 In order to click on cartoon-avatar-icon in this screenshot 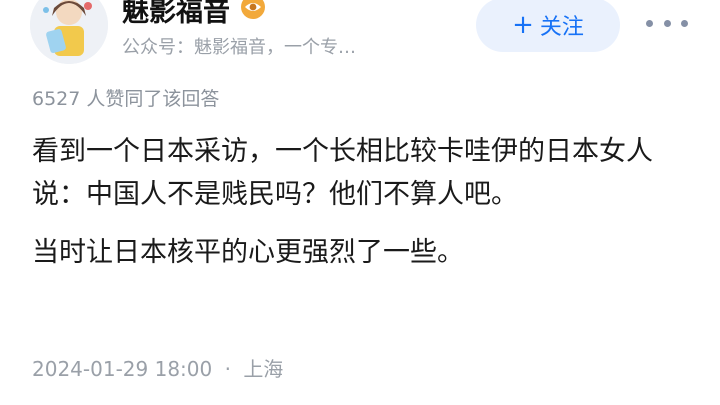, I will do `click(69, 32)`.